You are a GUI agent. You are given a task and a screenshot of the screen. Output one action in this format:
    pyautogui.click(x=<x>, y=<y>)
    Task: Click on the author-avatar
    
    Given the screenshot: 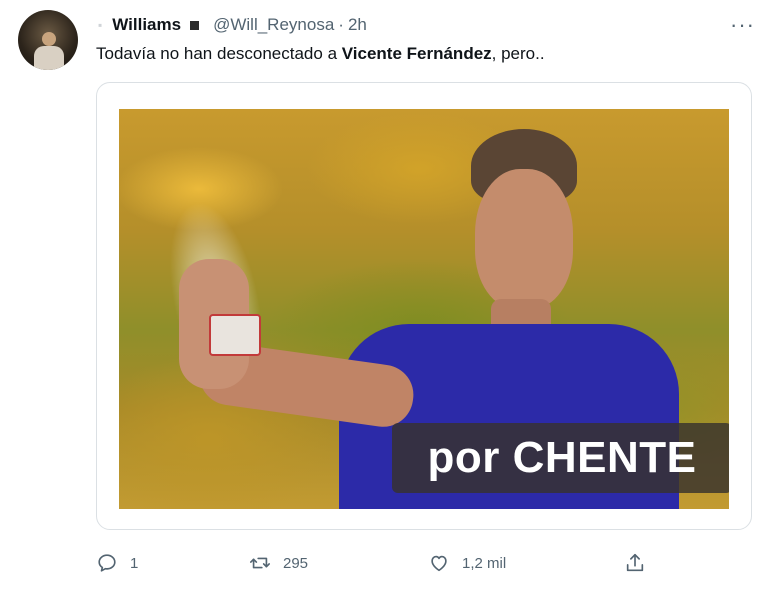 What is the action you would take?
    pyautogui.click(x=48, y=40)
    